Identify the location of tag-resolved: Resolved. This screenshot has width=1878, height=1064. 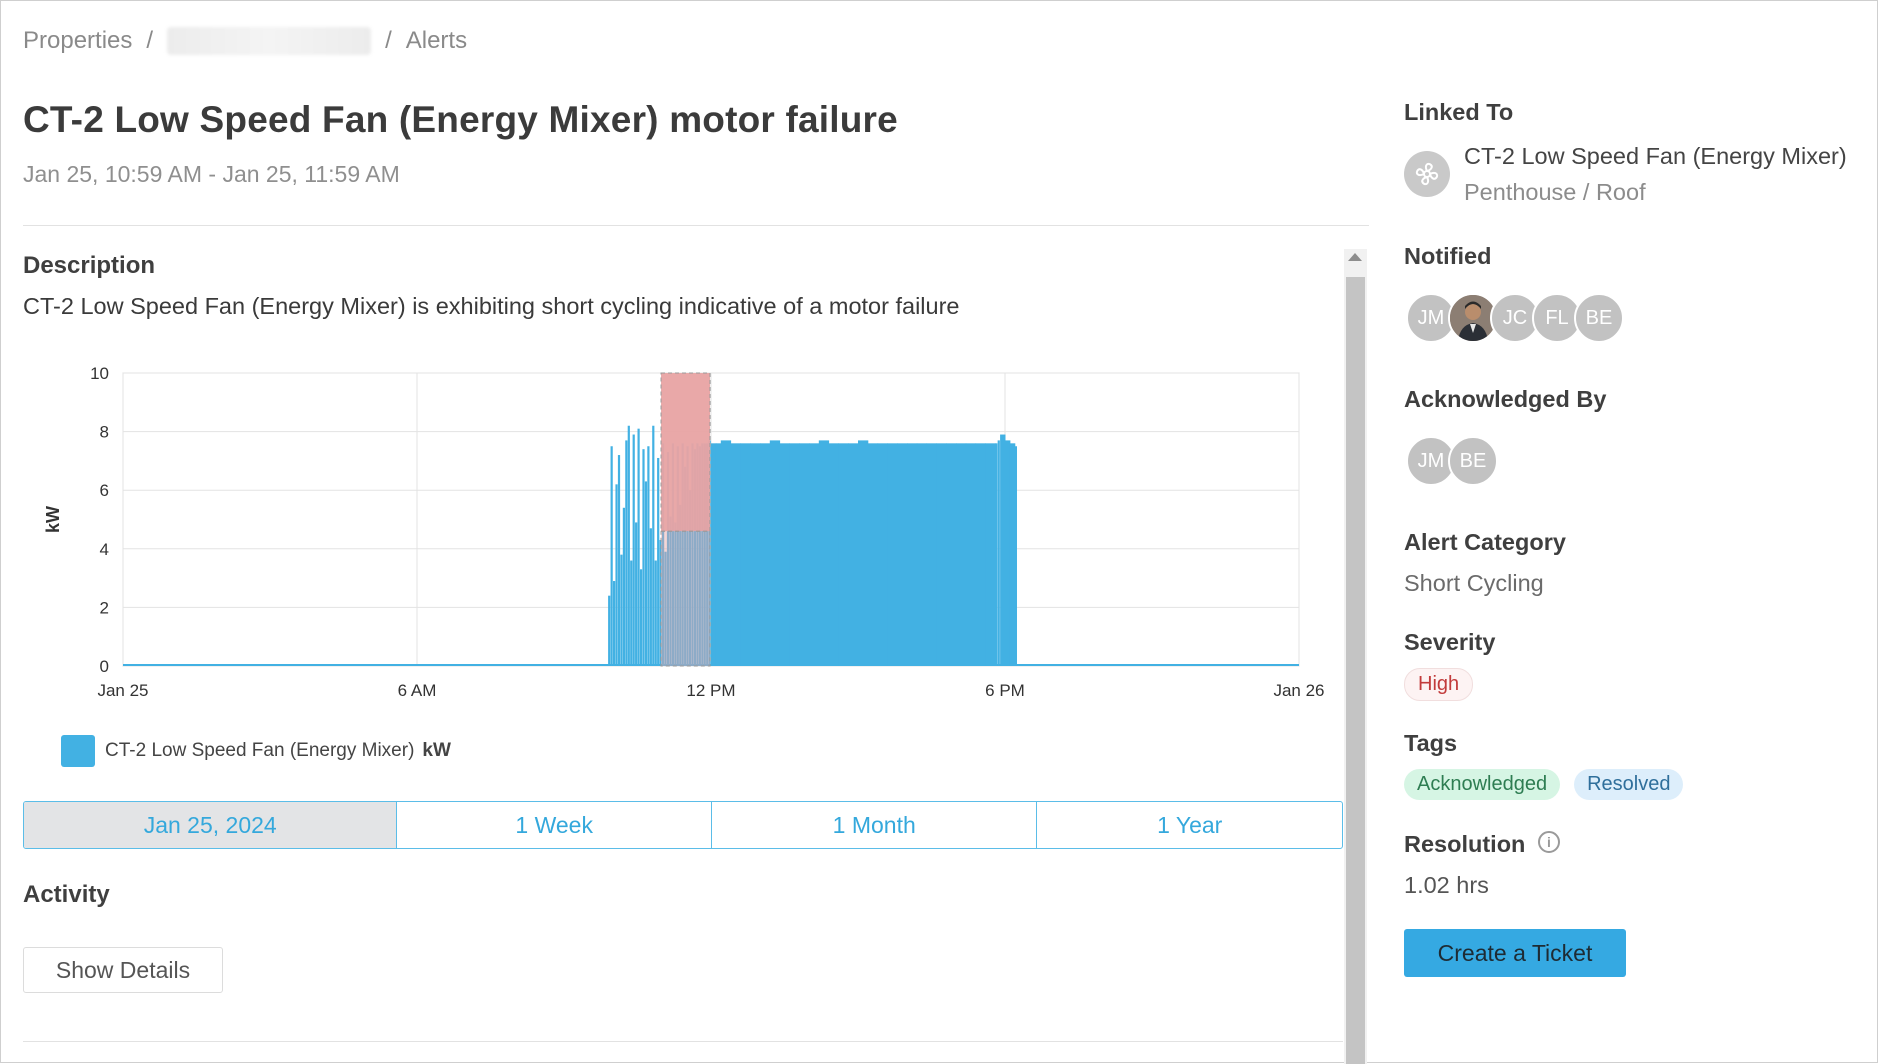
(1629, 784).